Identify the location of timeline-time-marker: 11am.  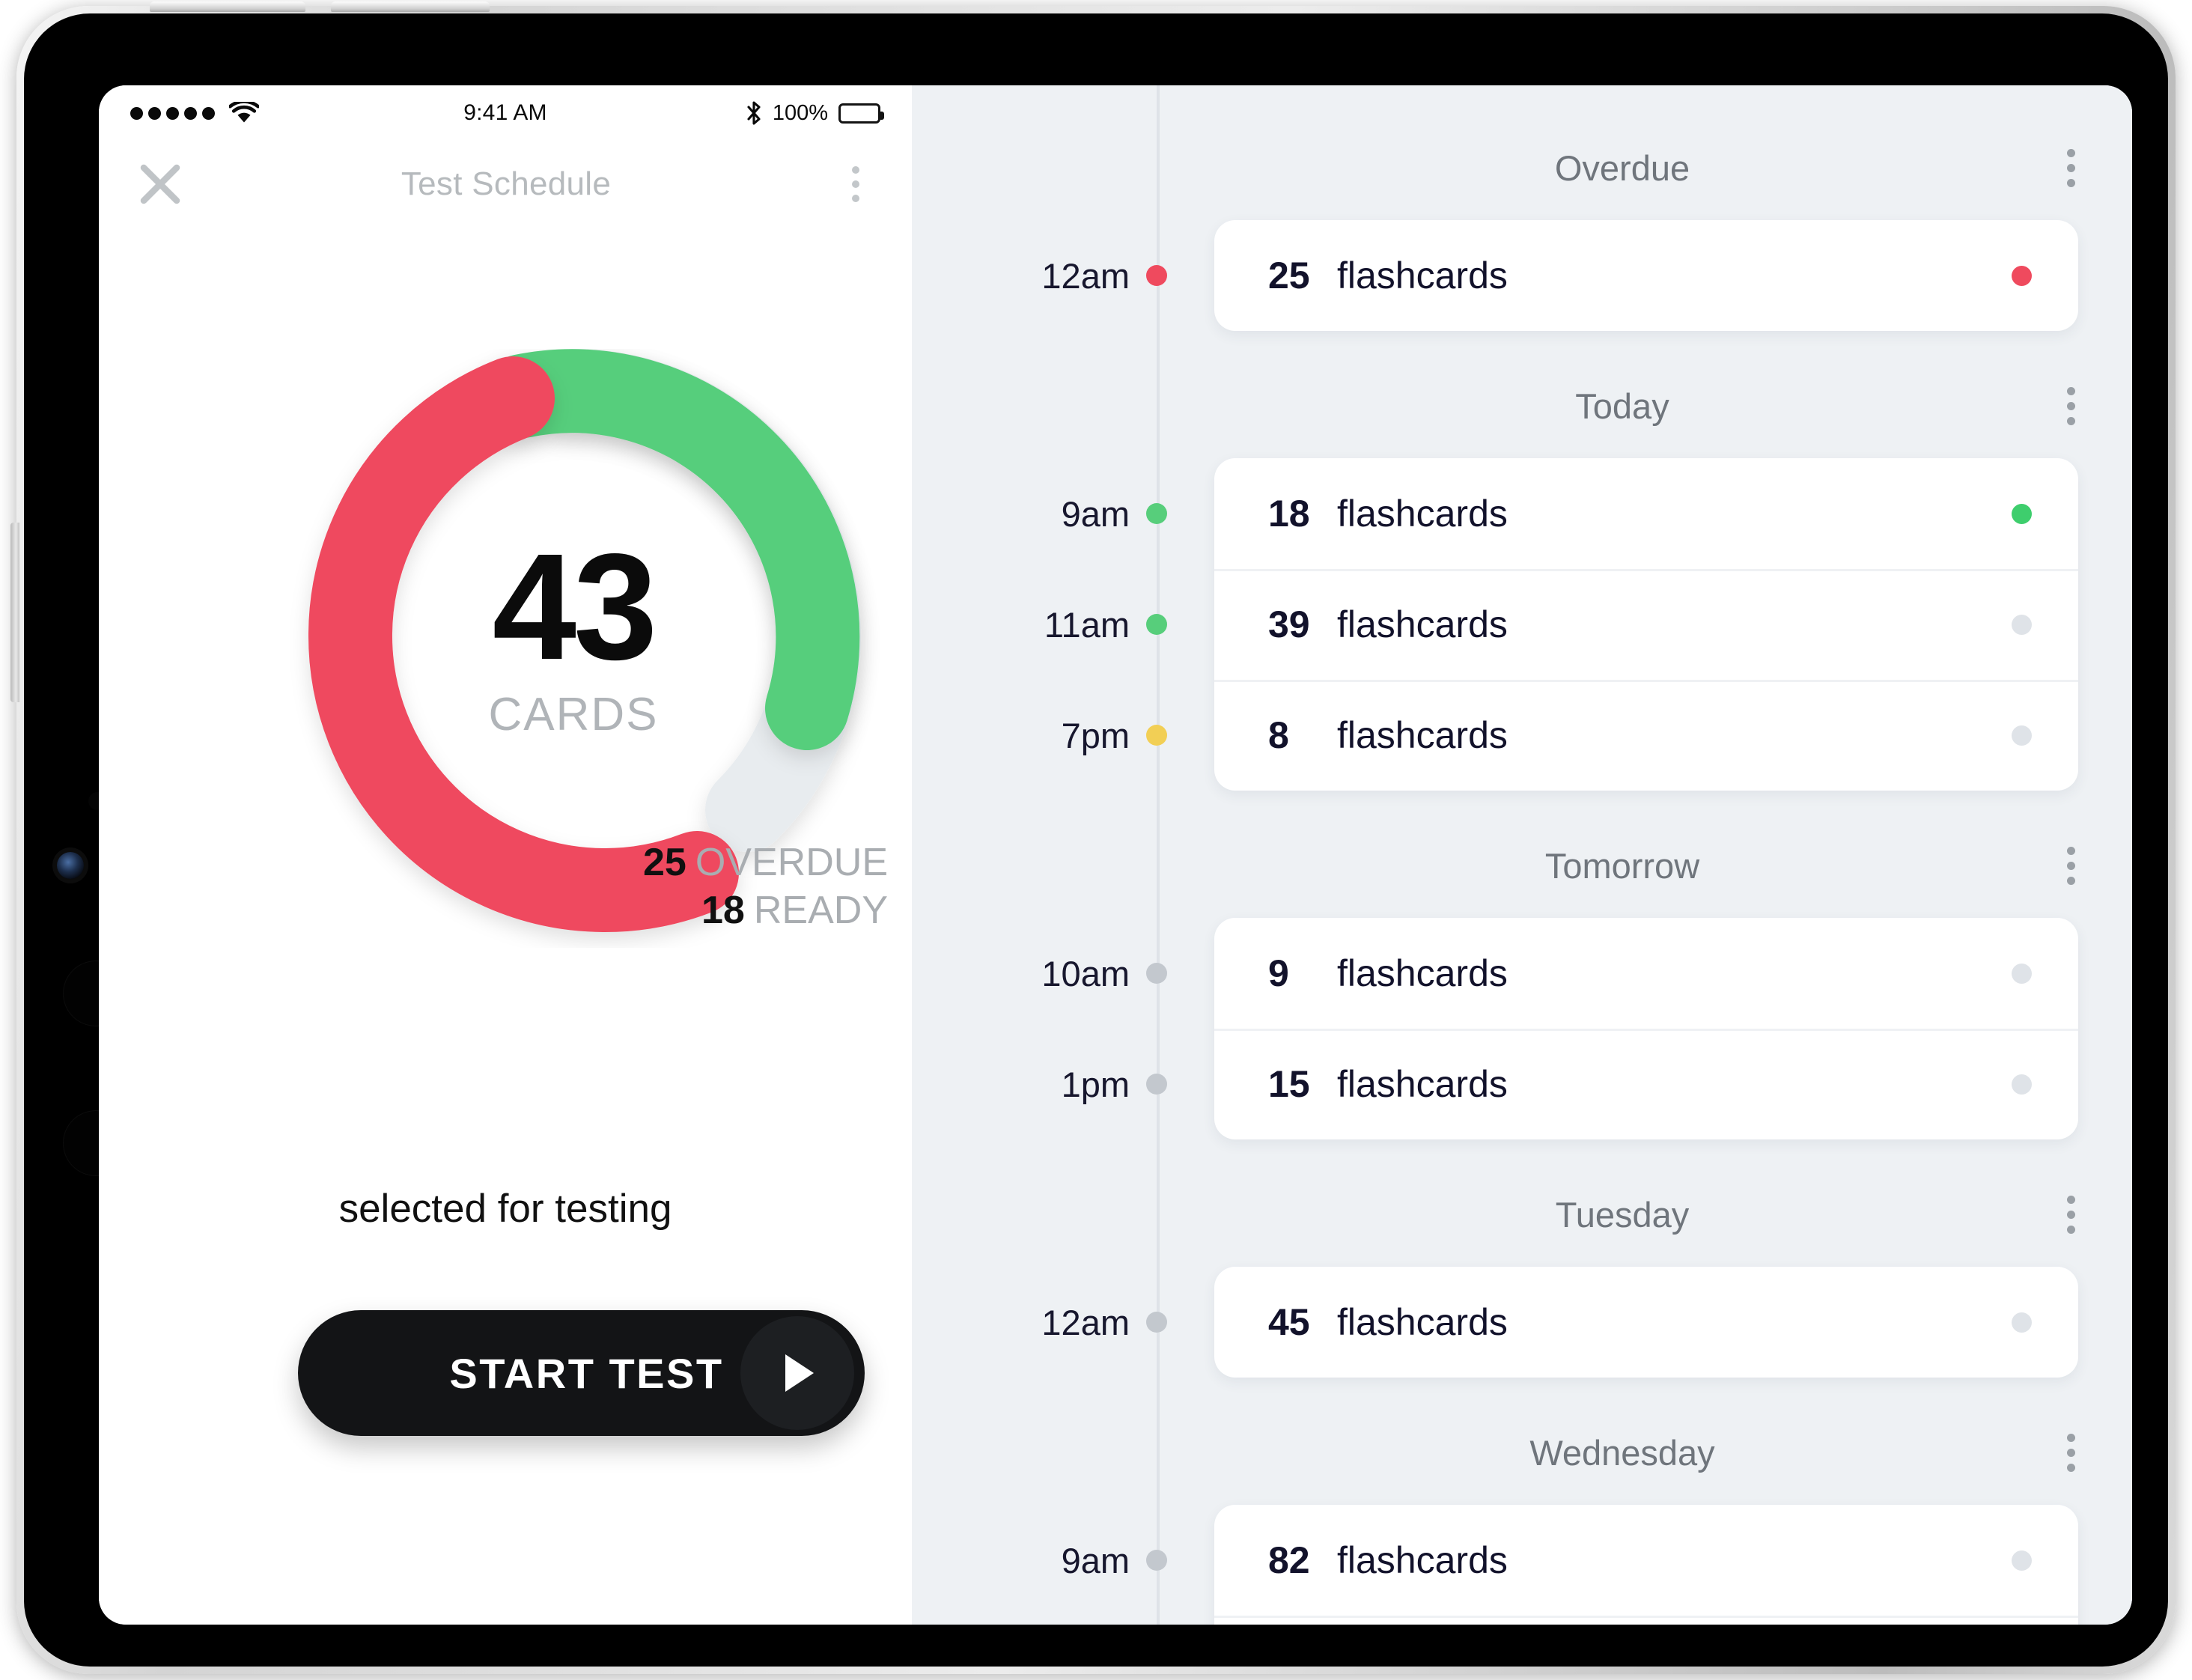
(1063, 624).